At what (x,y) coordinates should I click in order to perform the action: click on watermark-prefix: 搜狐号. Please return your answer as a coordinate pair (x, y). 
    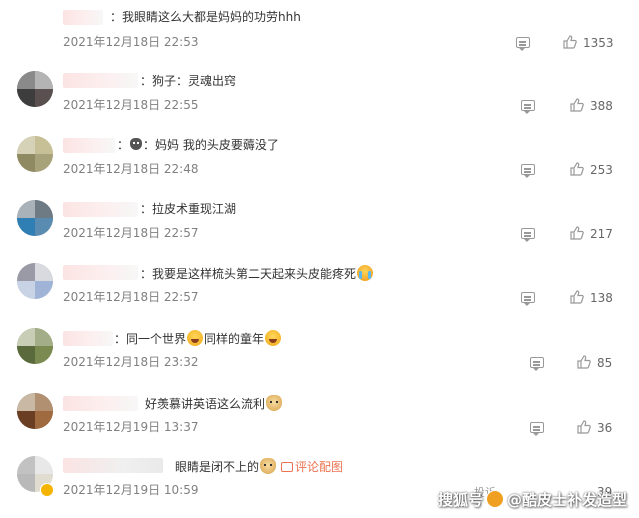
    Looking at the image, I should click on (460, 500).